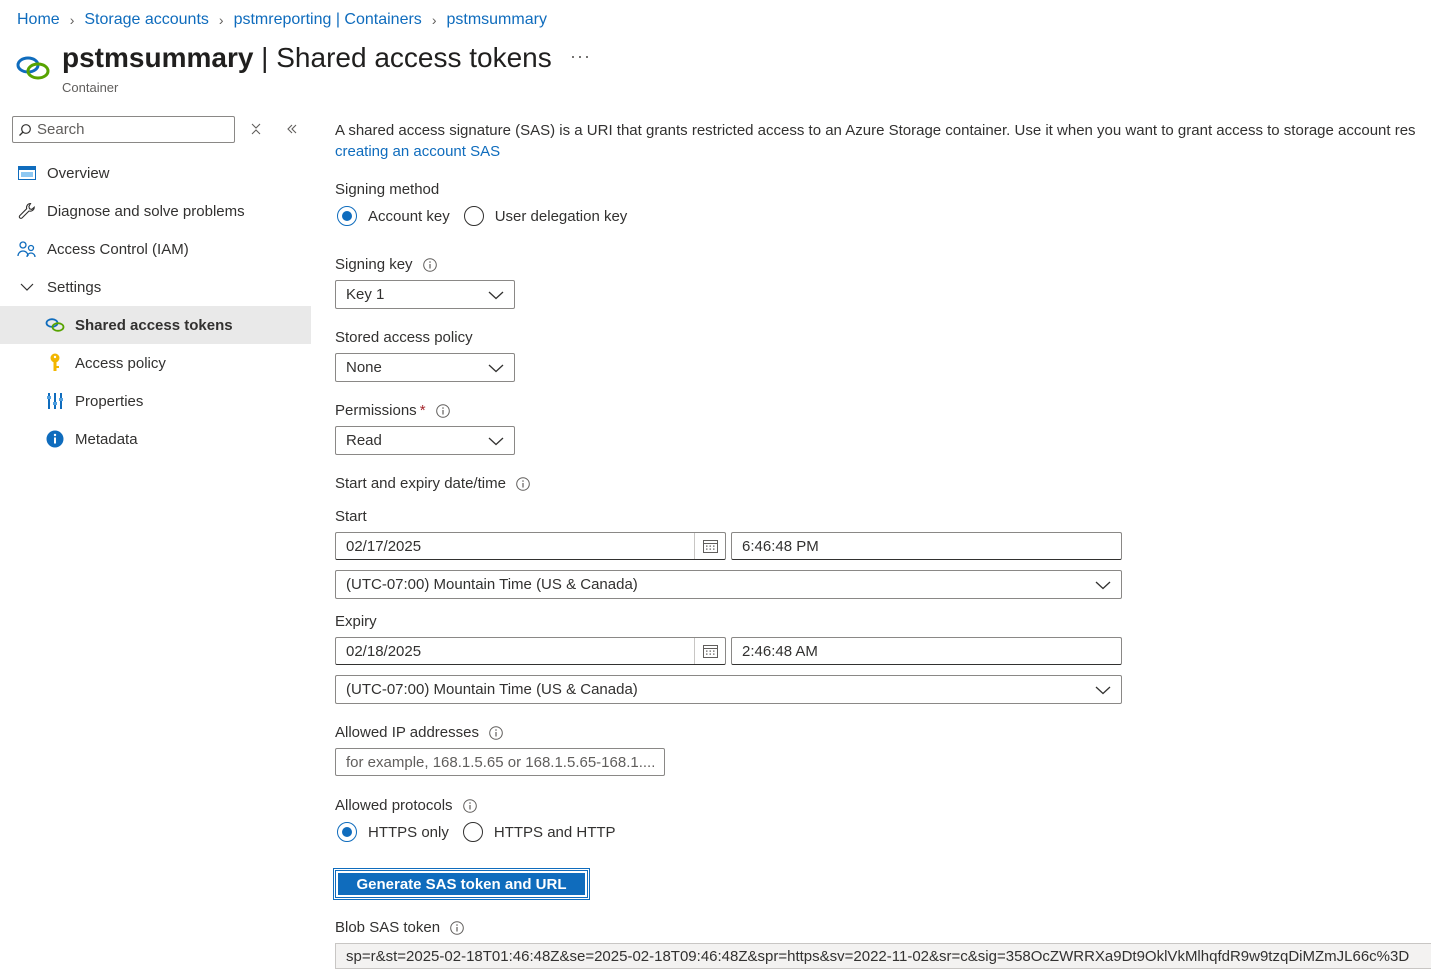  I want to click on sidebar-item-label: Access policy, so click(120, 363).